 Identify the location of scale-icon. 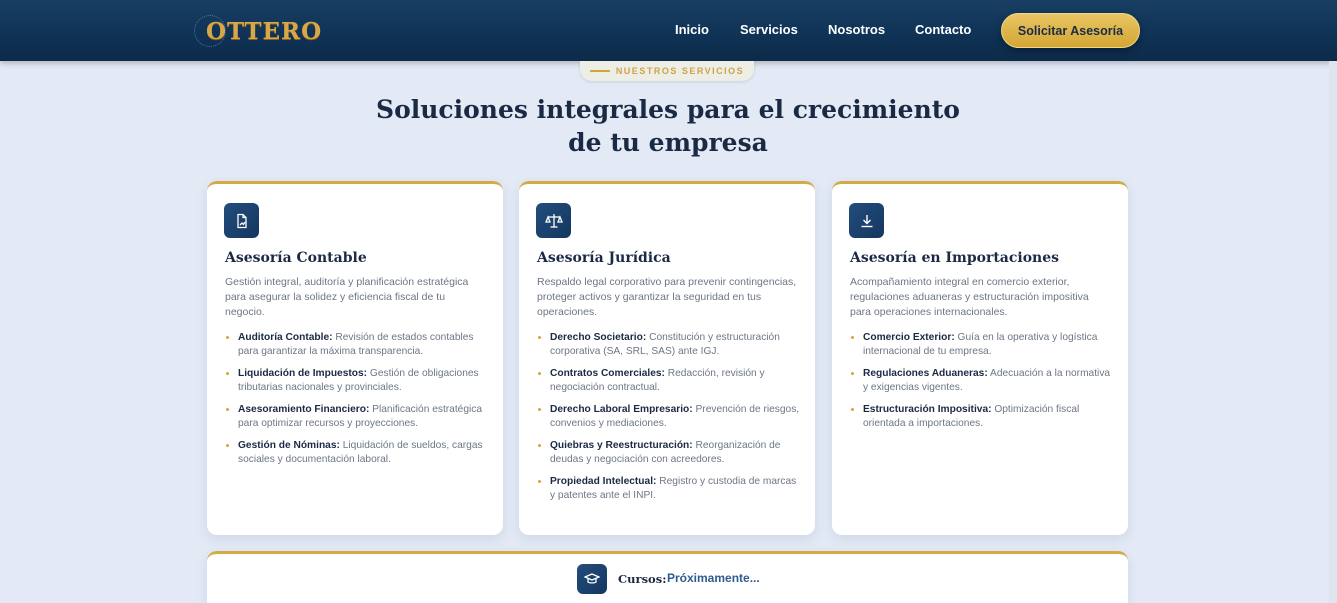
(553, 220).